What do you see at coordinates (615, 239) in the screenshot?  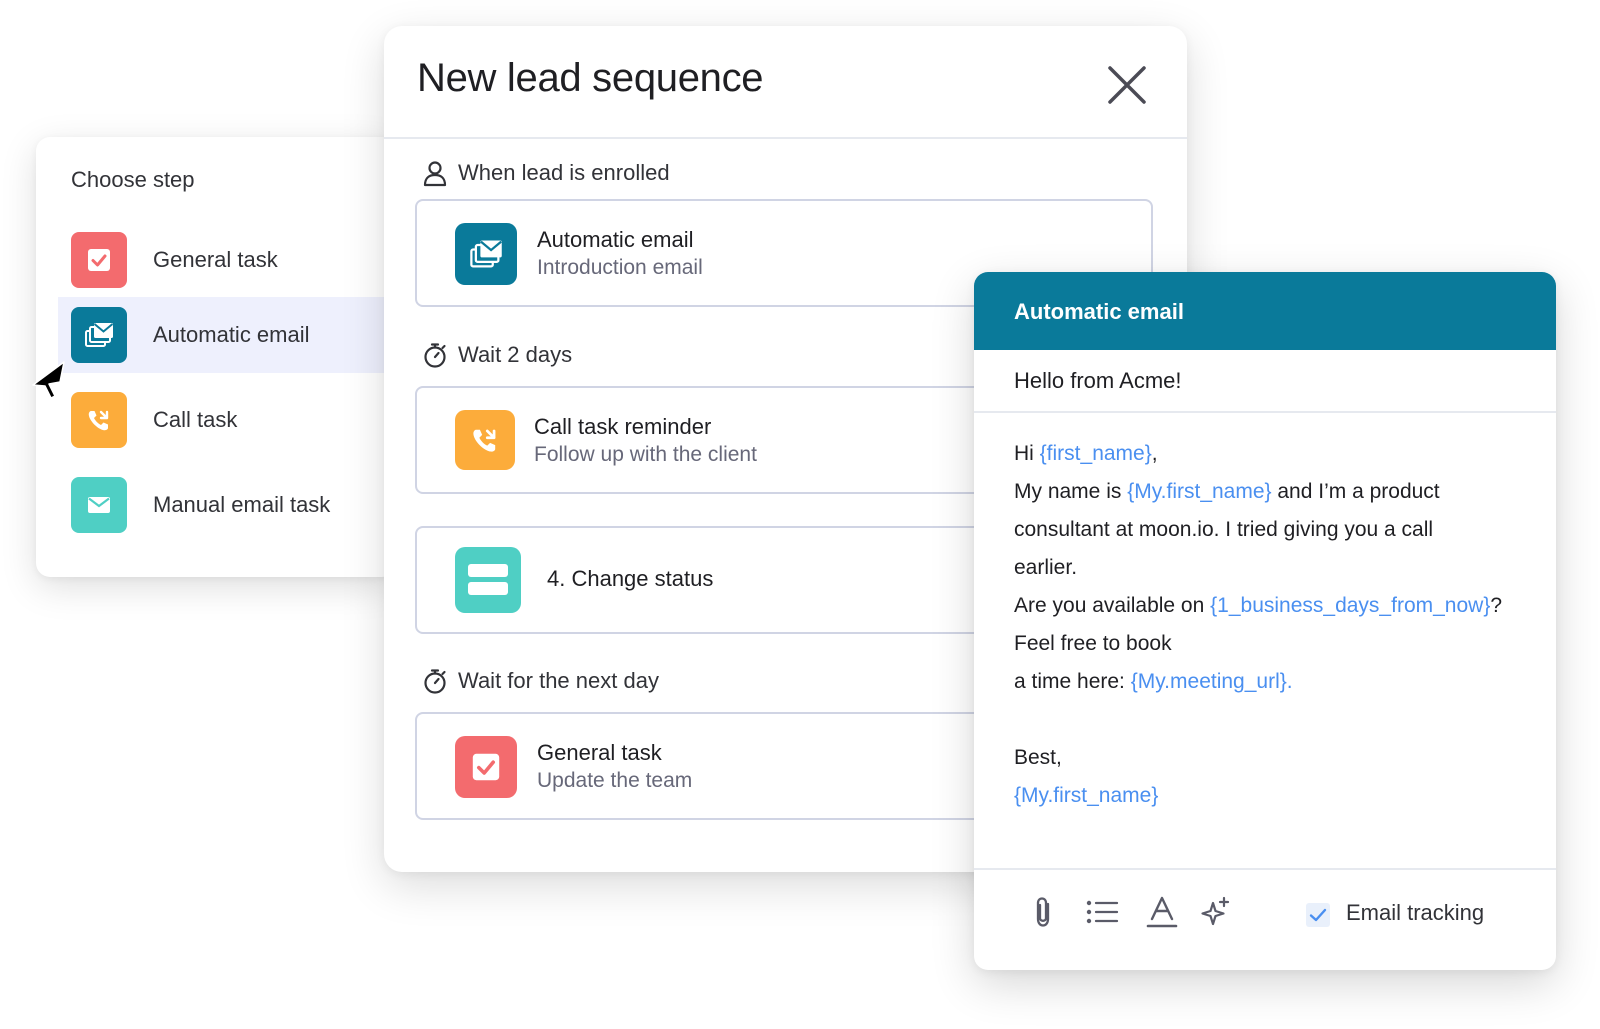 I see `step-card-title: Automatic email` at bounding box center [615, 239].